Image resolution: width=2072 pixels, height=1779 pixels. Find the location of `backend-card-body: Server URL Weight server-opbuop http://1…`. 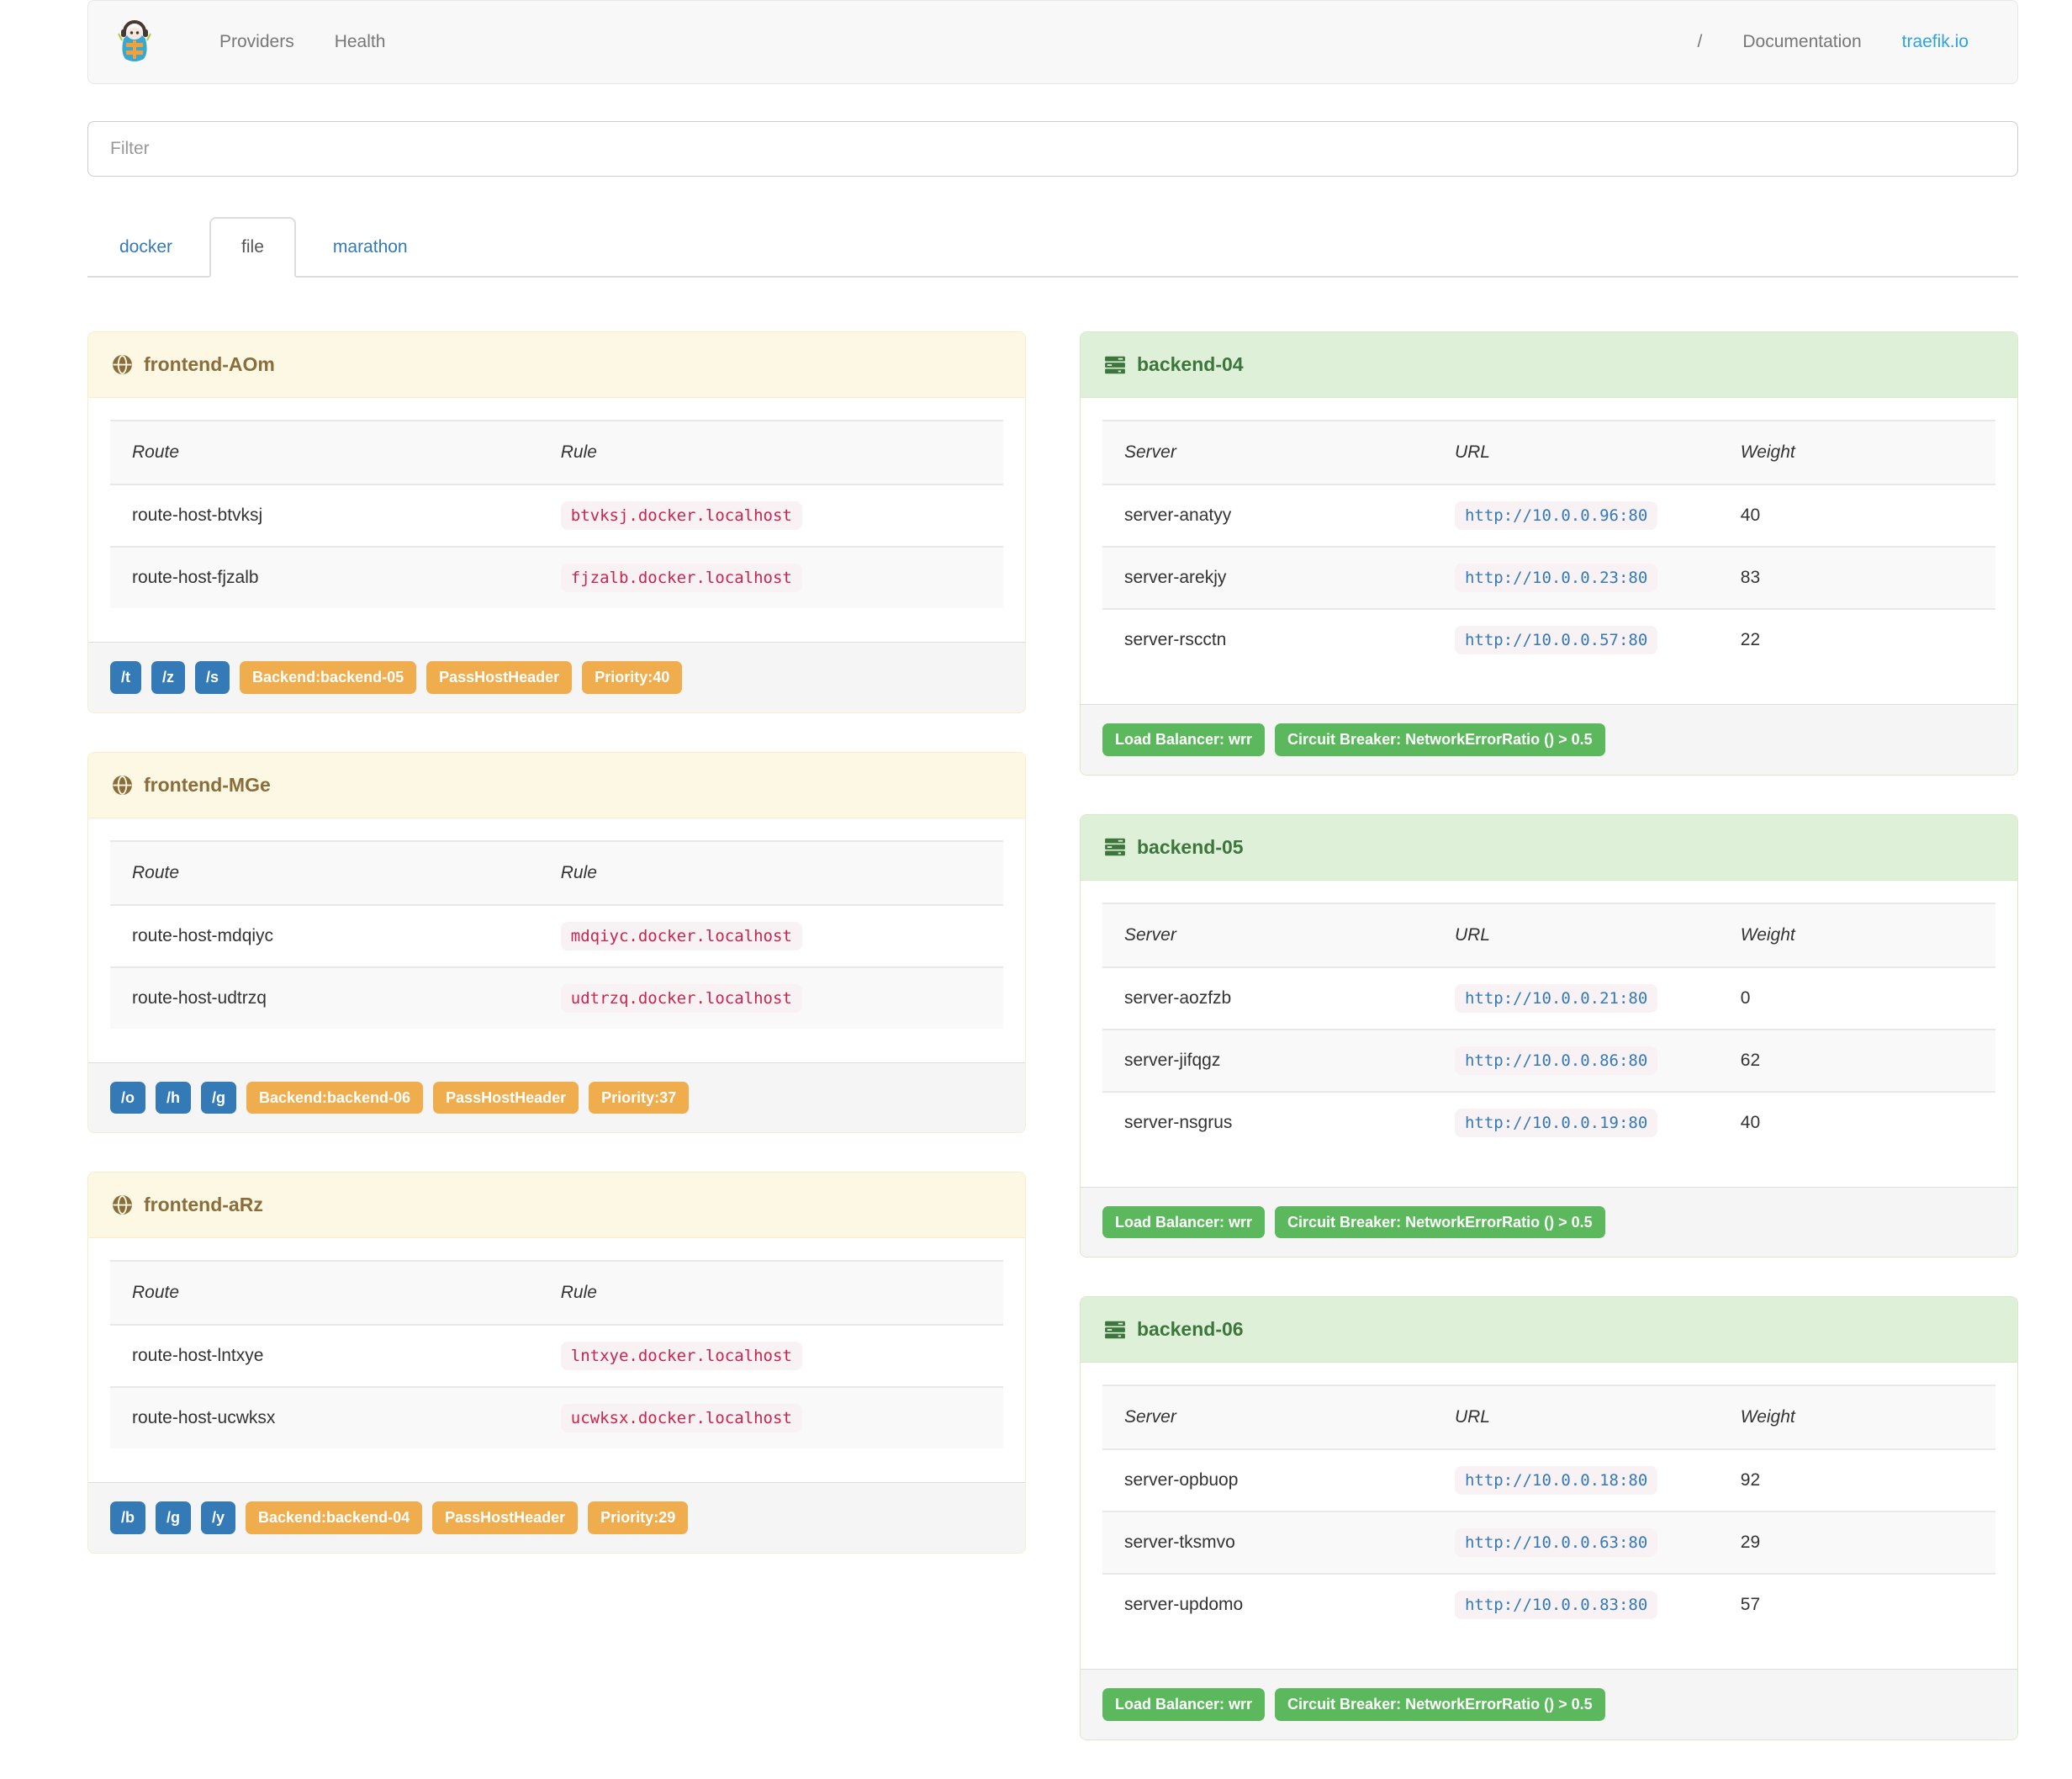

backend-card-body: Server URL Weight server-opbuop http://1… is located at coordinates (1549, 1516).